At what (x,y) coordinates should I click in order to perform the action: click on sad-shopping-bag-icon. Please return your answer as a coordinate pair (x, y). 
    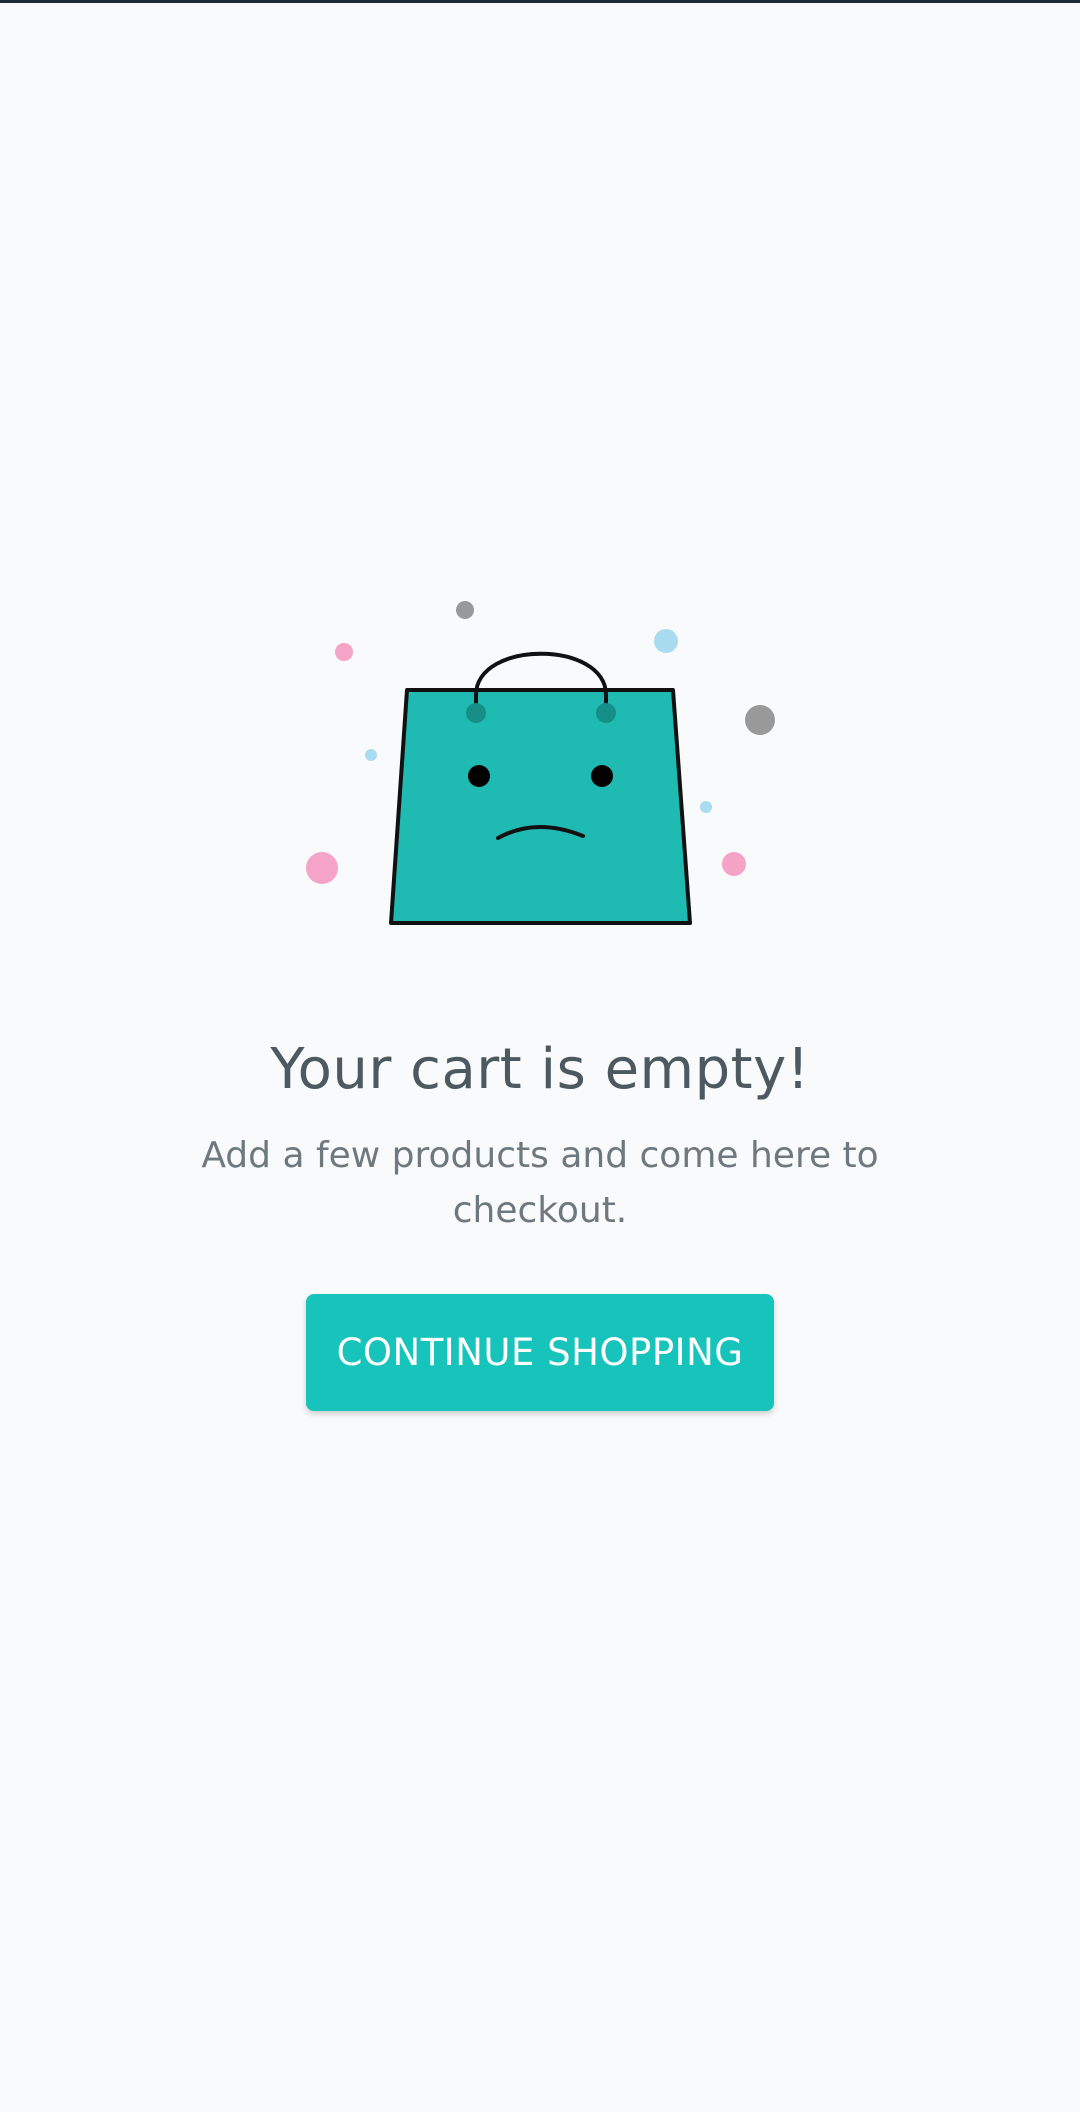
    Looking at the image, I should click on (540, 763).